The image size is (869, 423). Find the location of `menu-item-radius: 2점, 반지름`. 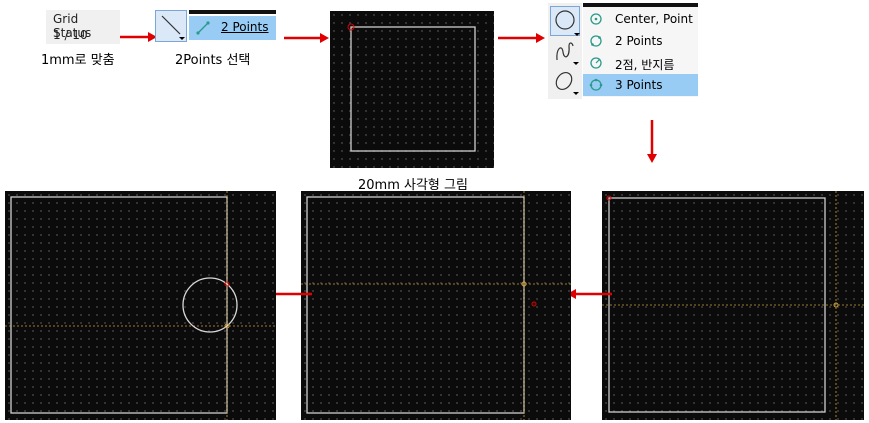

menu-item-radius: 2점, 반지름 is located at coordinates (640, 63).